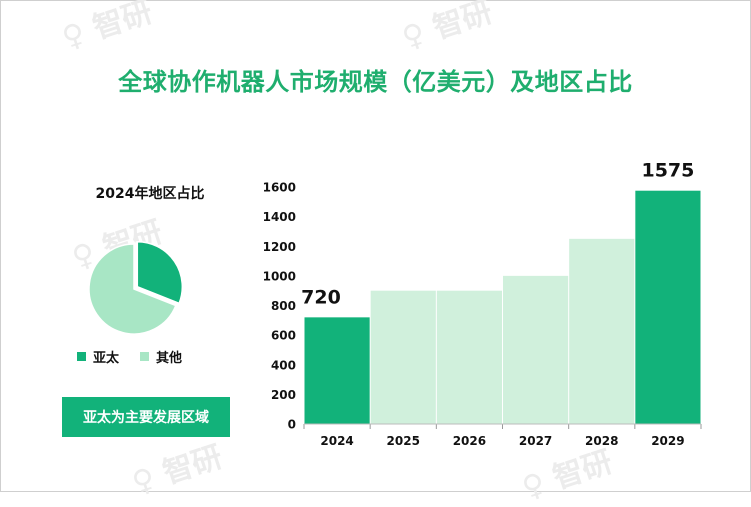  What do you see at coordinates (337, 370) in the screenshot?
I see `bar-2024` at bounding box center [337, 370].